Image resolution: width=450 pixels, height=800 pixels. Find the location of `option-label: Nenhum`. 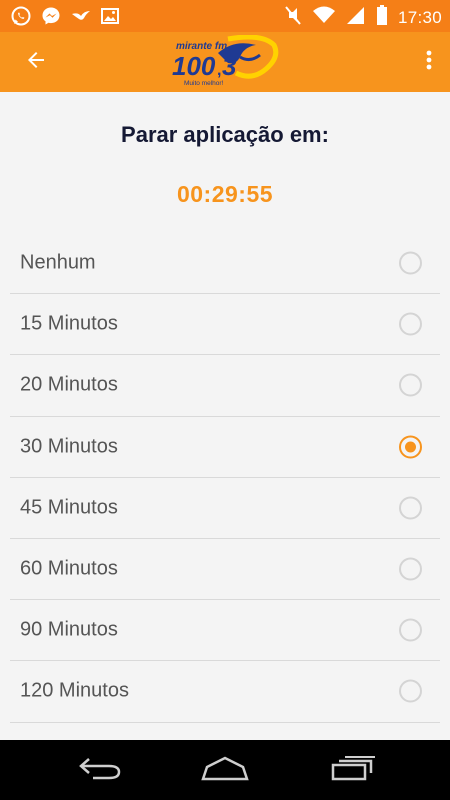

option-label: Nenhum is located at coordinates (58, 262).